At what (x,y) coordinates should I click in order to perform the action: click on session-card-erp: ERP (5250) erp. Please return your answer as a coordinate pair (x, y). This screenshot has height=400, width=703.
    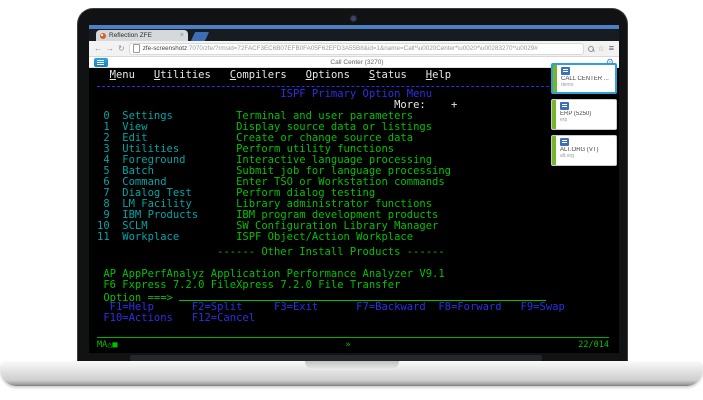
    Looking at the image, I should click on (584, 114).